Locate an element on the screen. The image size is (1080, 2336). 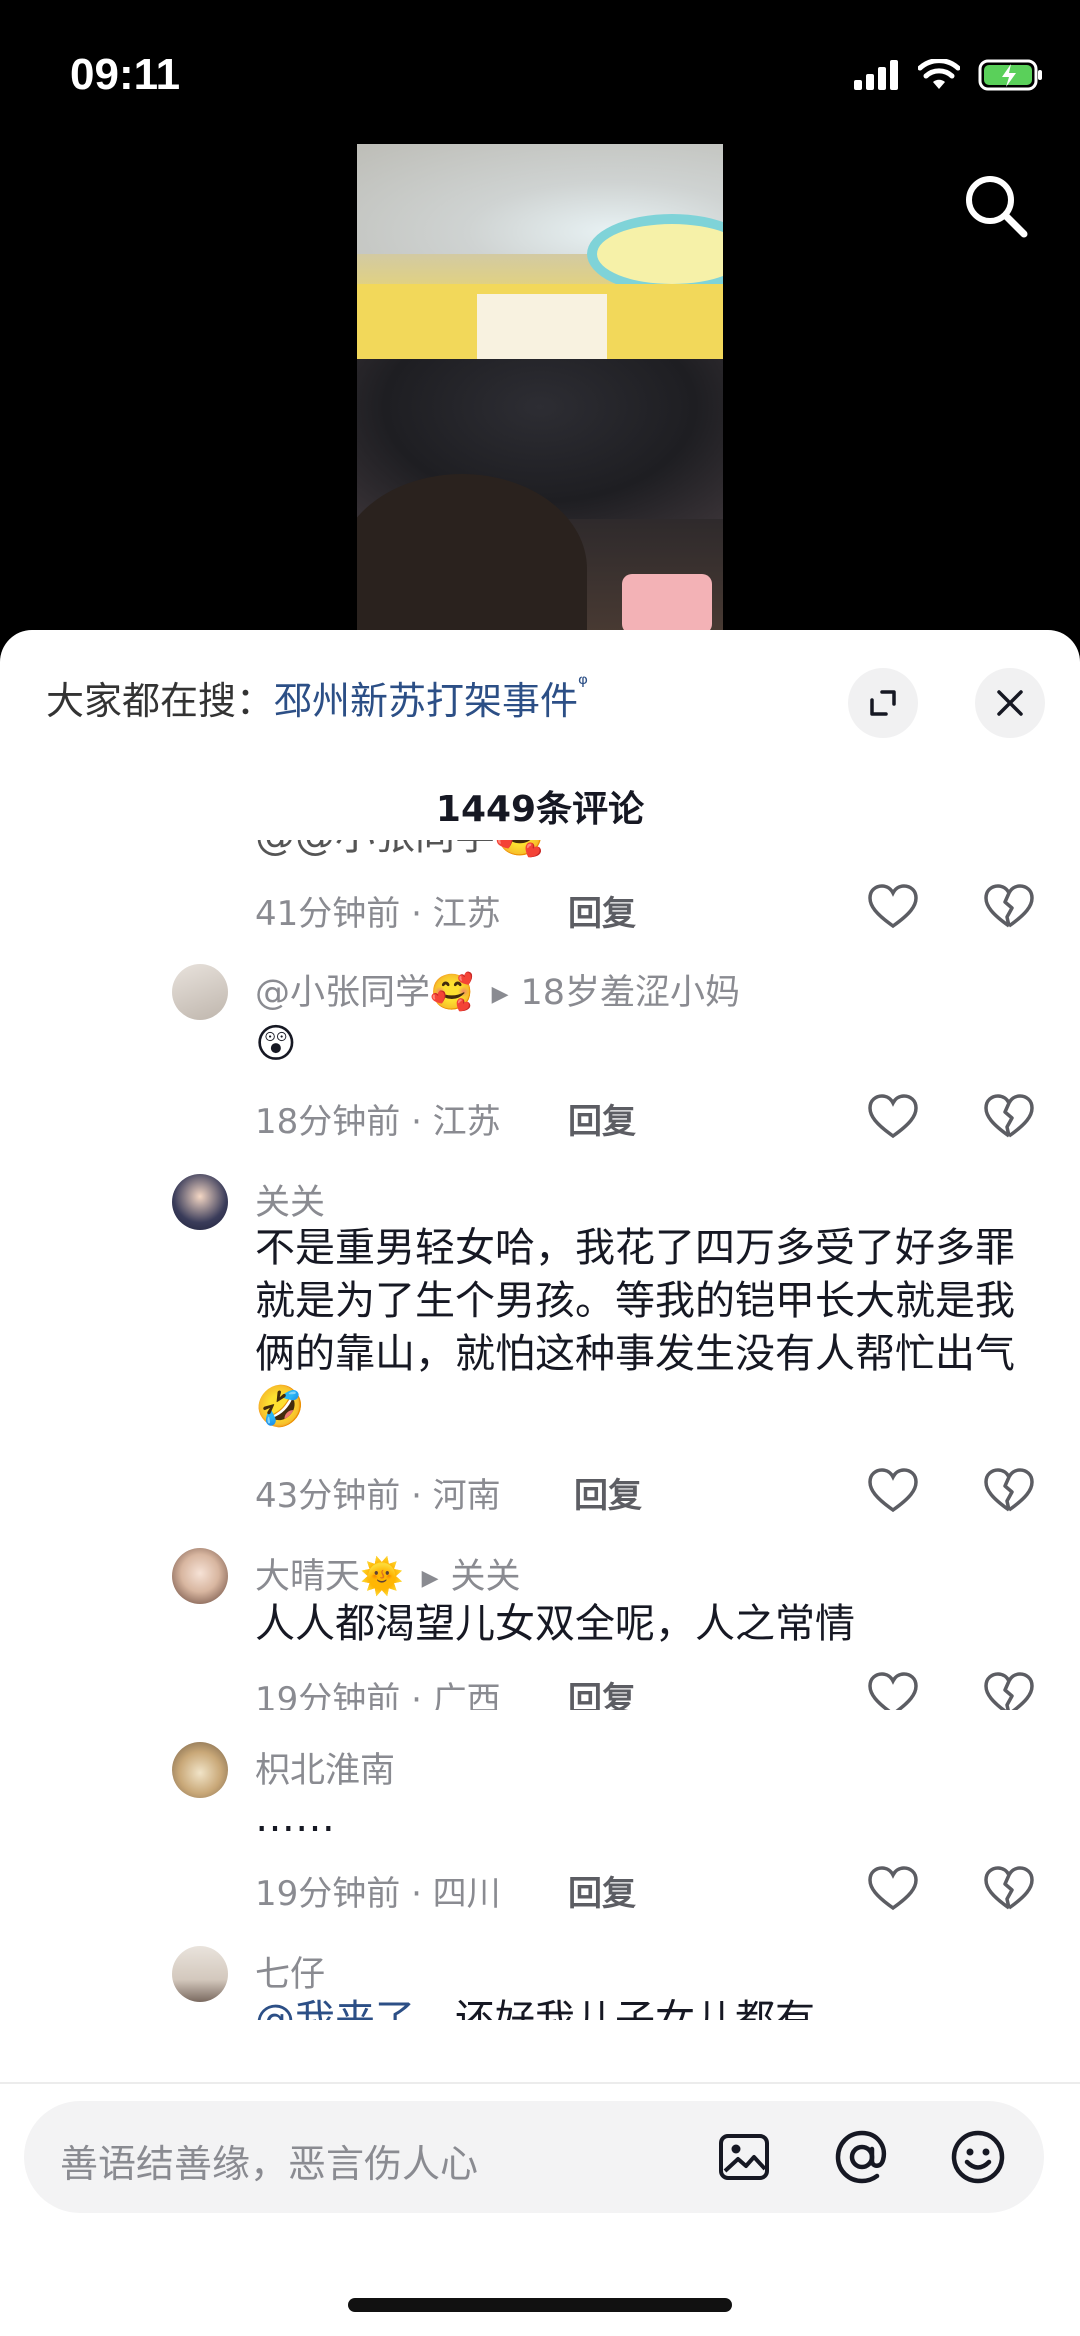
home-indicator is located at coordinates (540, 2305).